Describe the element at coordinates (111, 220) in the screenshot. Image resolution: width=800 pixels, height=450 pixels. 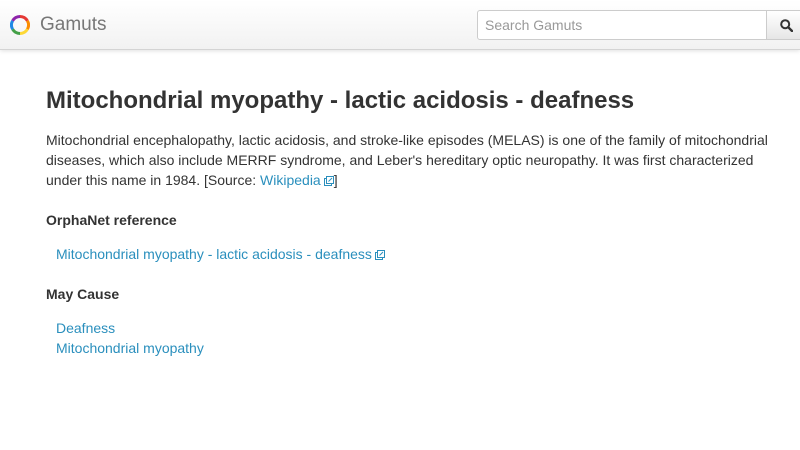
I see `orphanet-heading: OrphaNet reference` at that location.